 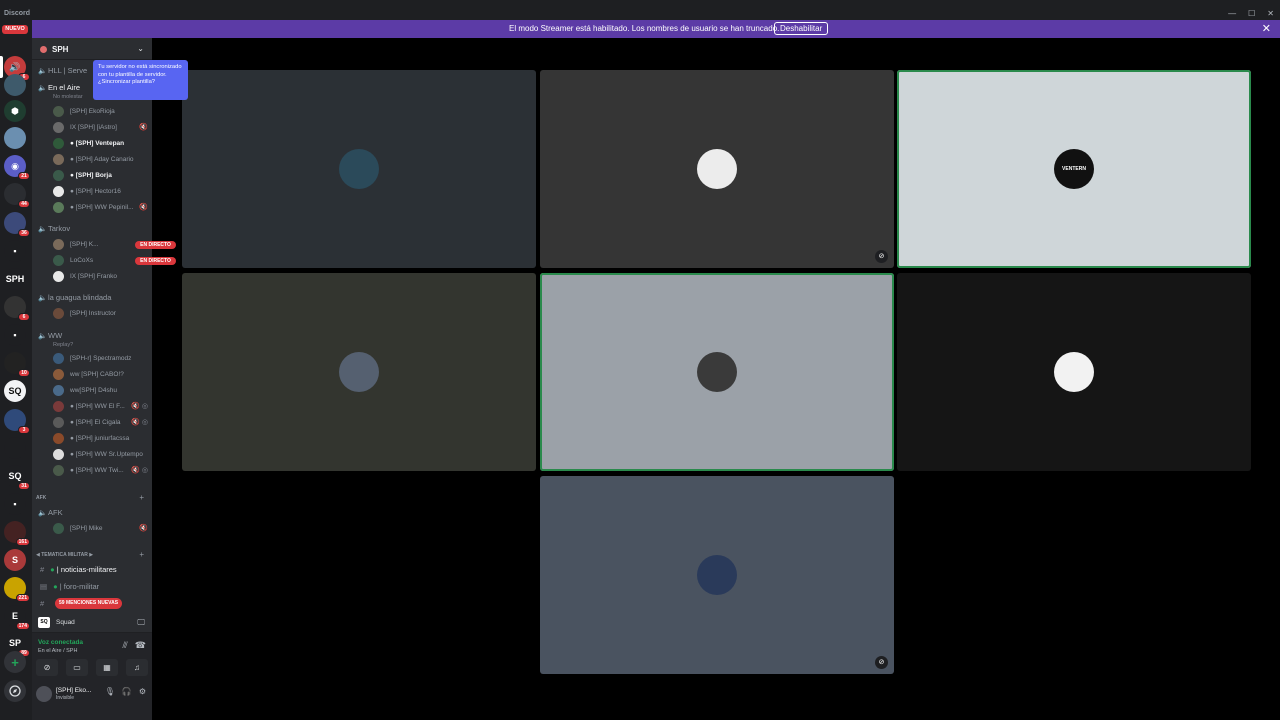 I want to click on server-sph-icon: SPH, so click(x=15, y=279).